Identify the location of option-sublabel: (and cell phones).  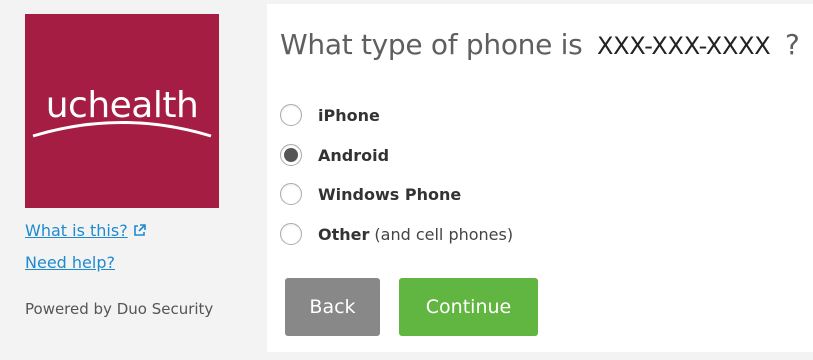
(444, 234).